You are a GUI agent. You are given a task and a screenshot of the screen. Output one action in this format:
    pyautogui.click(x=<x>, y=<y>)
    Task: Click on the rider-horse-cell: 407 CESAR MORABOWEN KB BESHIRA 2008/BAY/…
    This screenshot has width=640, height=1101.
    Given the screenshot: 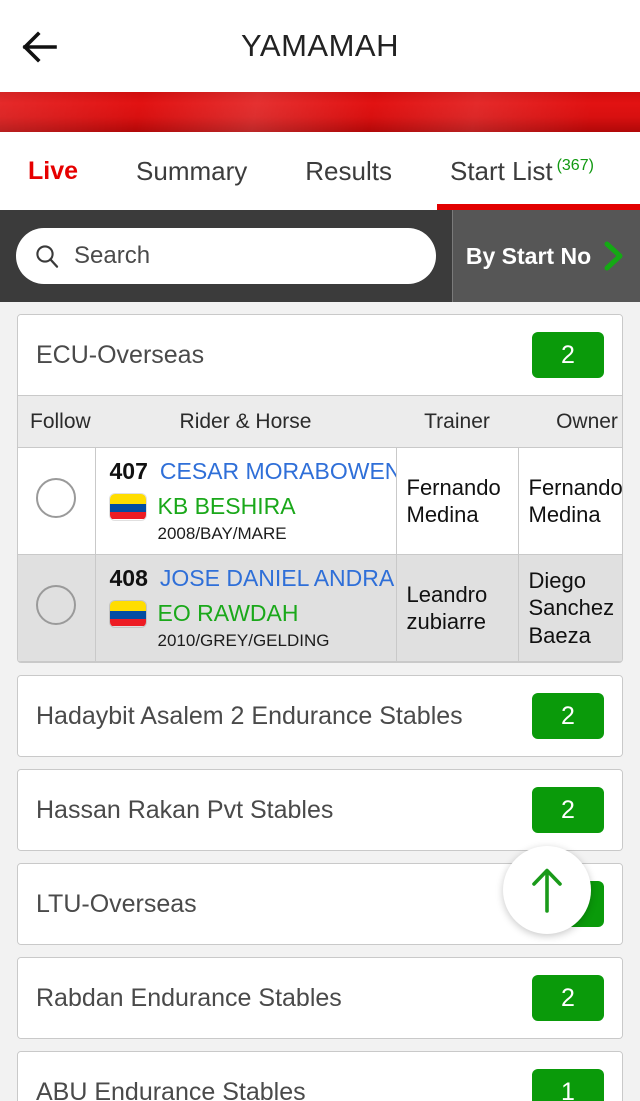 What is the action you would take?
    pyautogui.click(x=246, y=501)
    